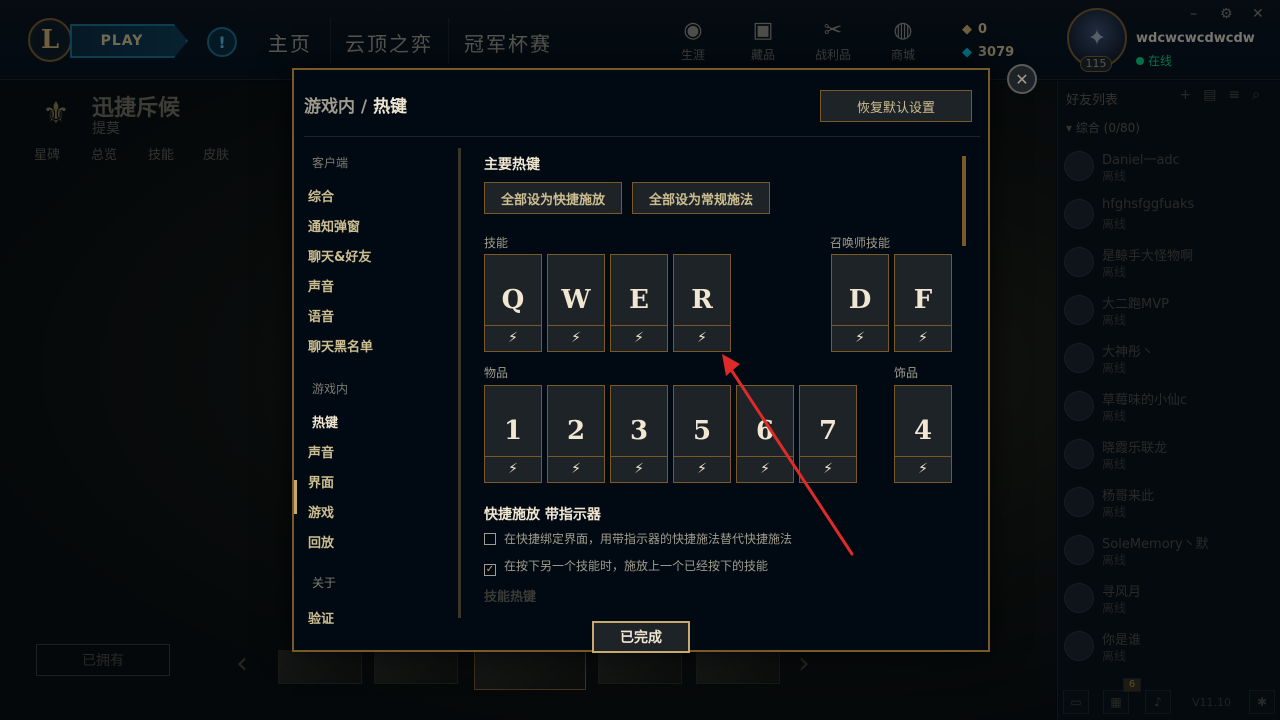 This screenshot has width=1280, height=720. I want to click on hotkey-ability-r: R ⚡, so click(702, 303).